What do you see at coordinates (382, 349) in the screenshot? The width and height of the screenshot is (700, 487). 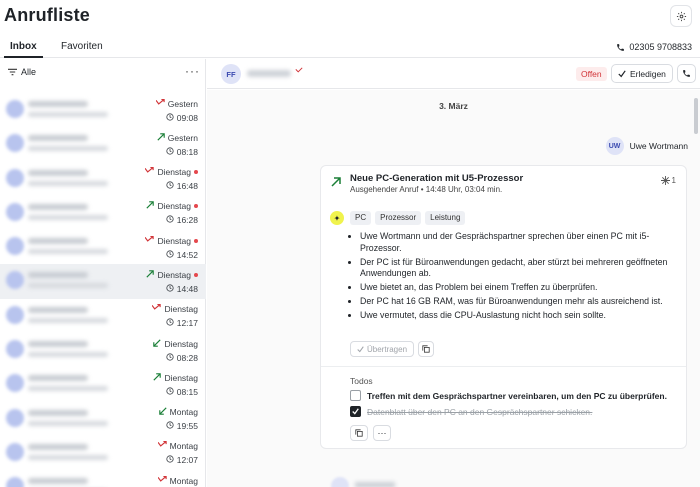 I see `transfer-button: Übertragen` at bounding box center [382, 349].